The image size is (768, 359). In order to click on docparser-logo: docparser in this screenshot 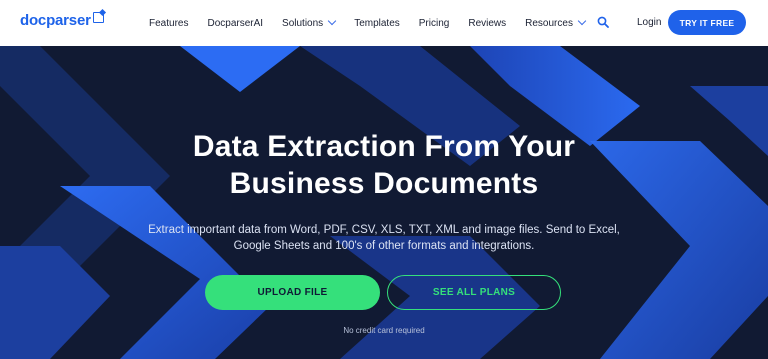, I will do `click(62, 20)`.